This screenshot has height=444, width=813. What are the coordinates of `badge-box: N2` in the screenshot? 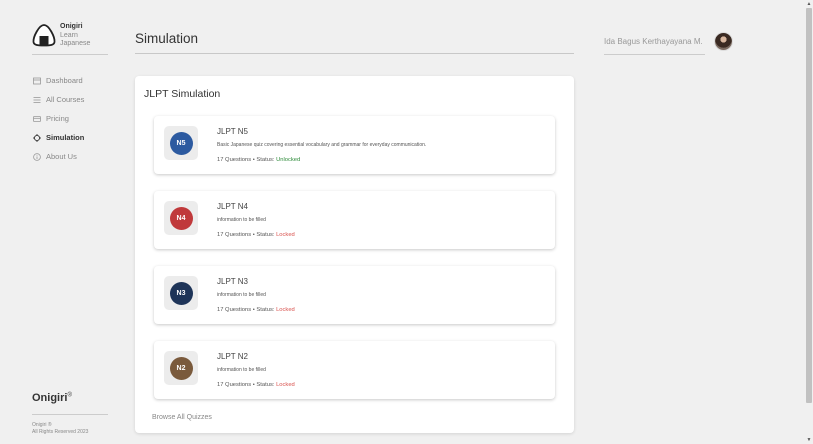 It's located at (181, 368).